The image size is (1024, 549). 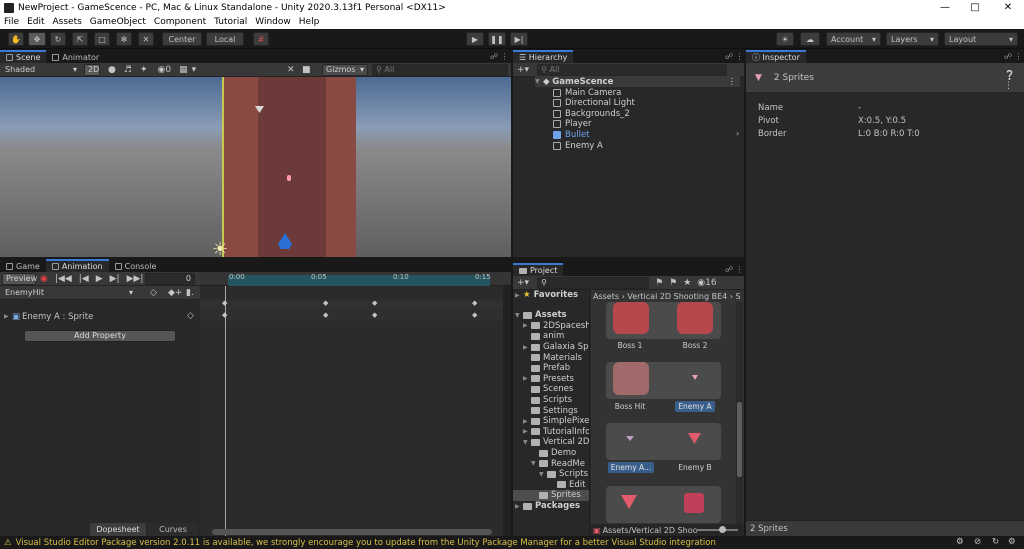 I want to click on play-anim-icon: ▶, so click(x=99, y=279).